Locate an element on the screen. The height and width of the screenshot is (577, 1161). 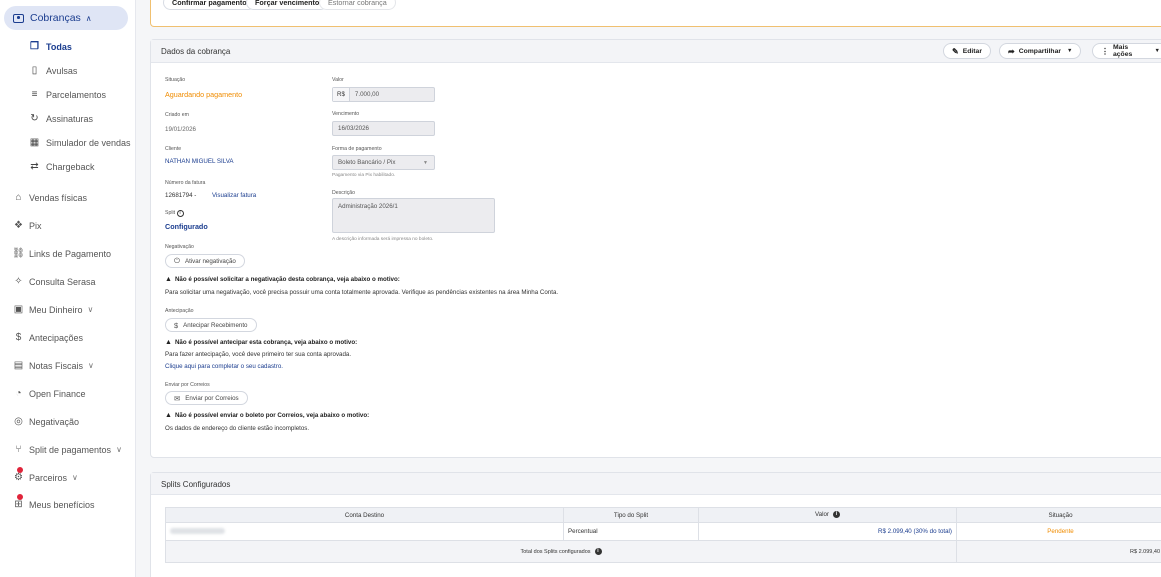
file-icon: ▯ is located at coordinates (34, 70).